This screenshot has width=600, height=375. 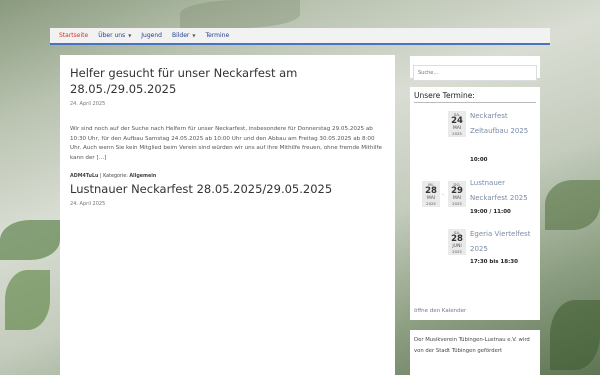 I want to click on event-time: 10:00, so click(x=479, y=160).